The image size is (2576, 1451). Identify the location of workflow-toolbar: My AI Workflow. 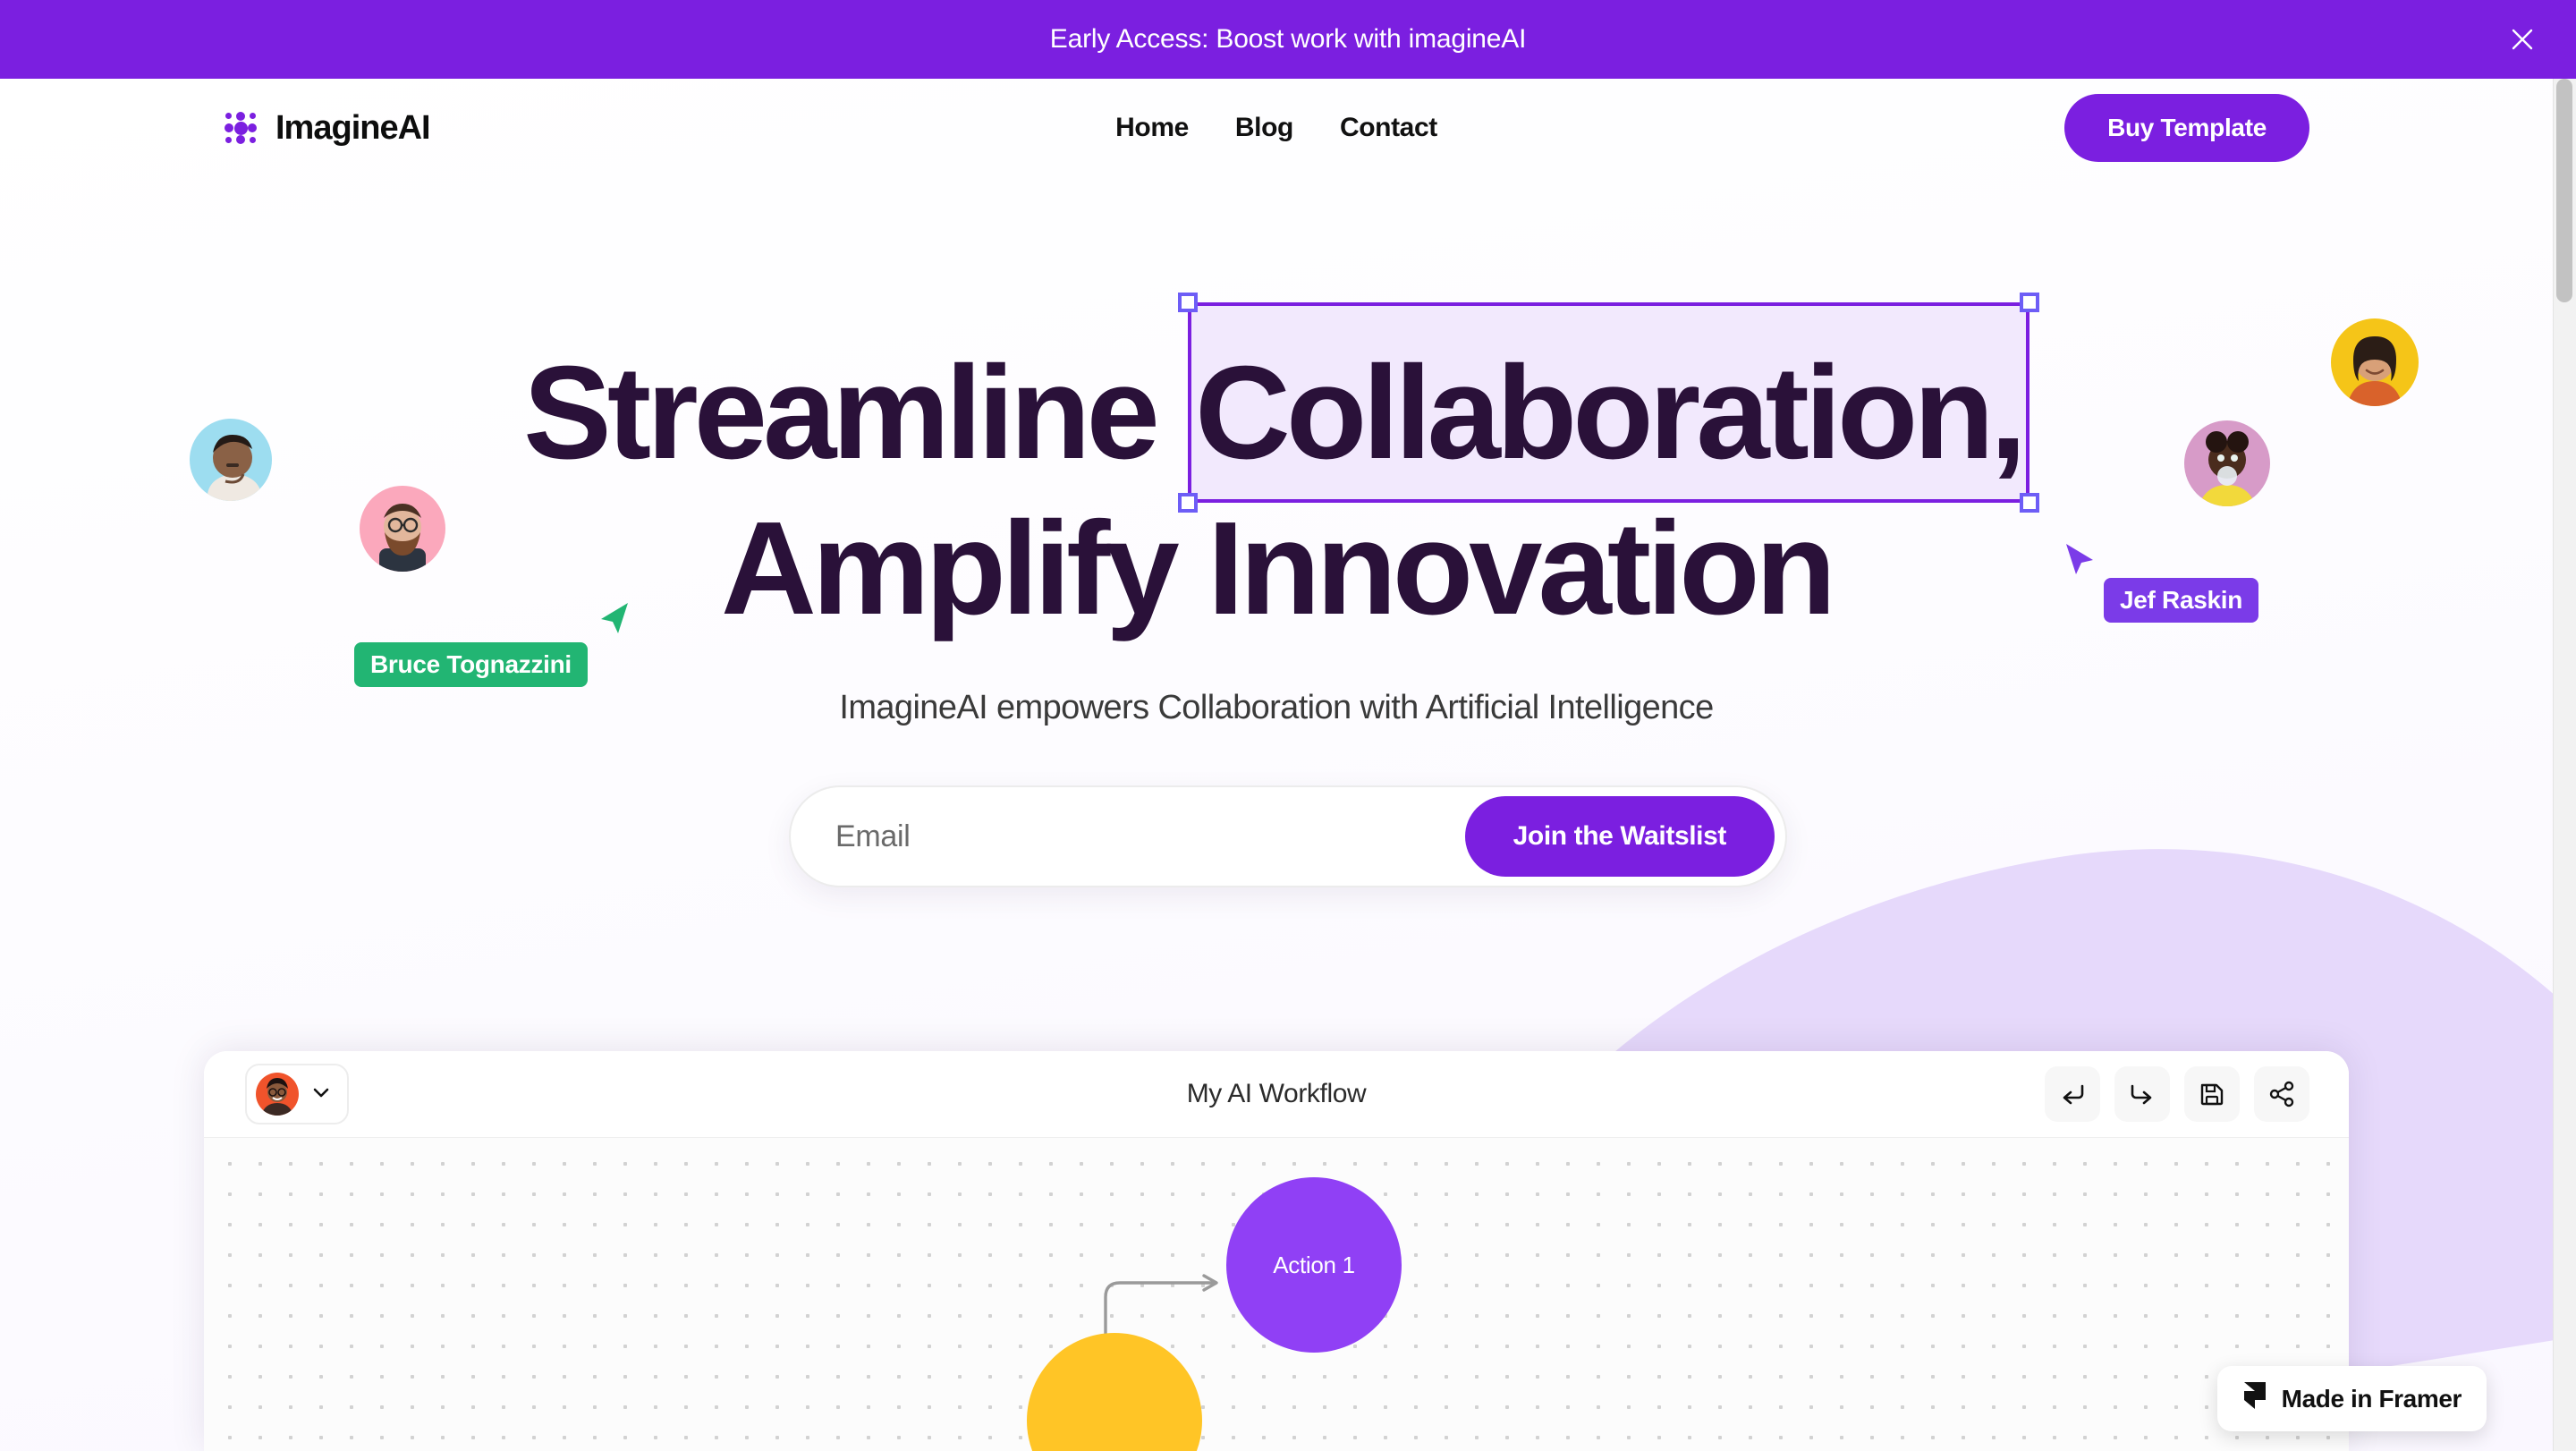
(1276, 1094).